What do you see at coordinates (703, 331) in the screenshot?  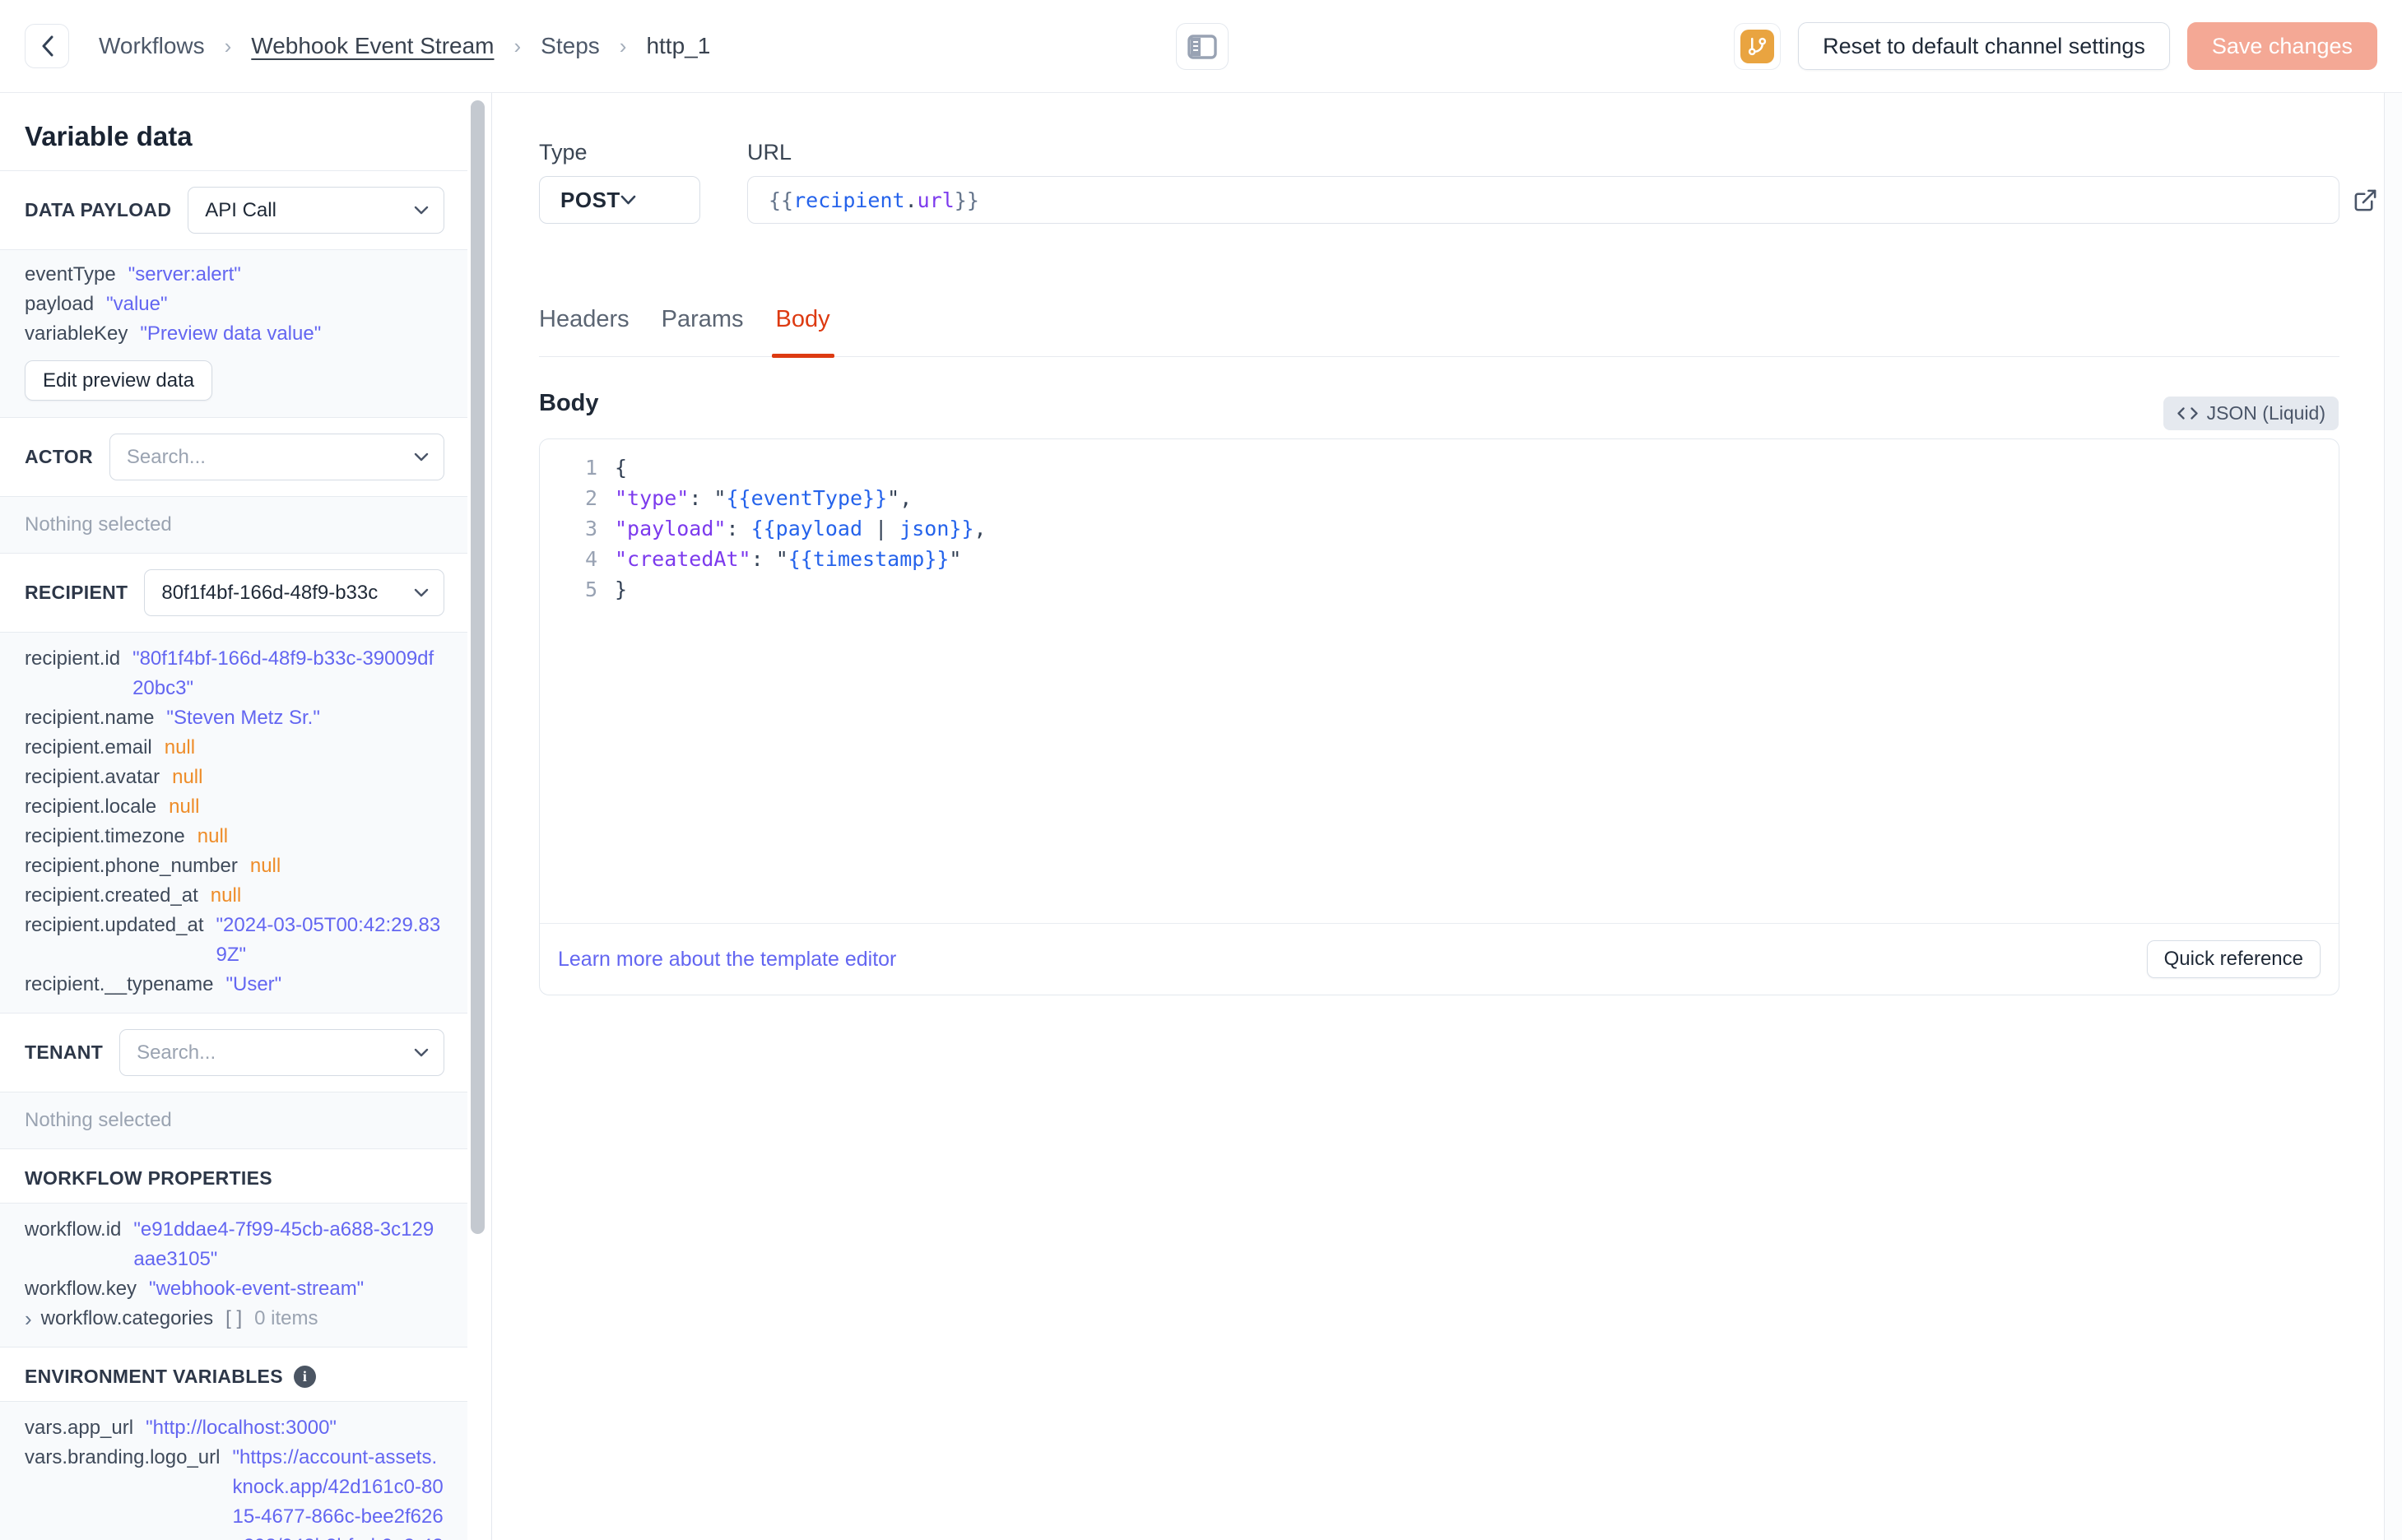 I see `tab-params: Params` at bounding box center [703, 331].